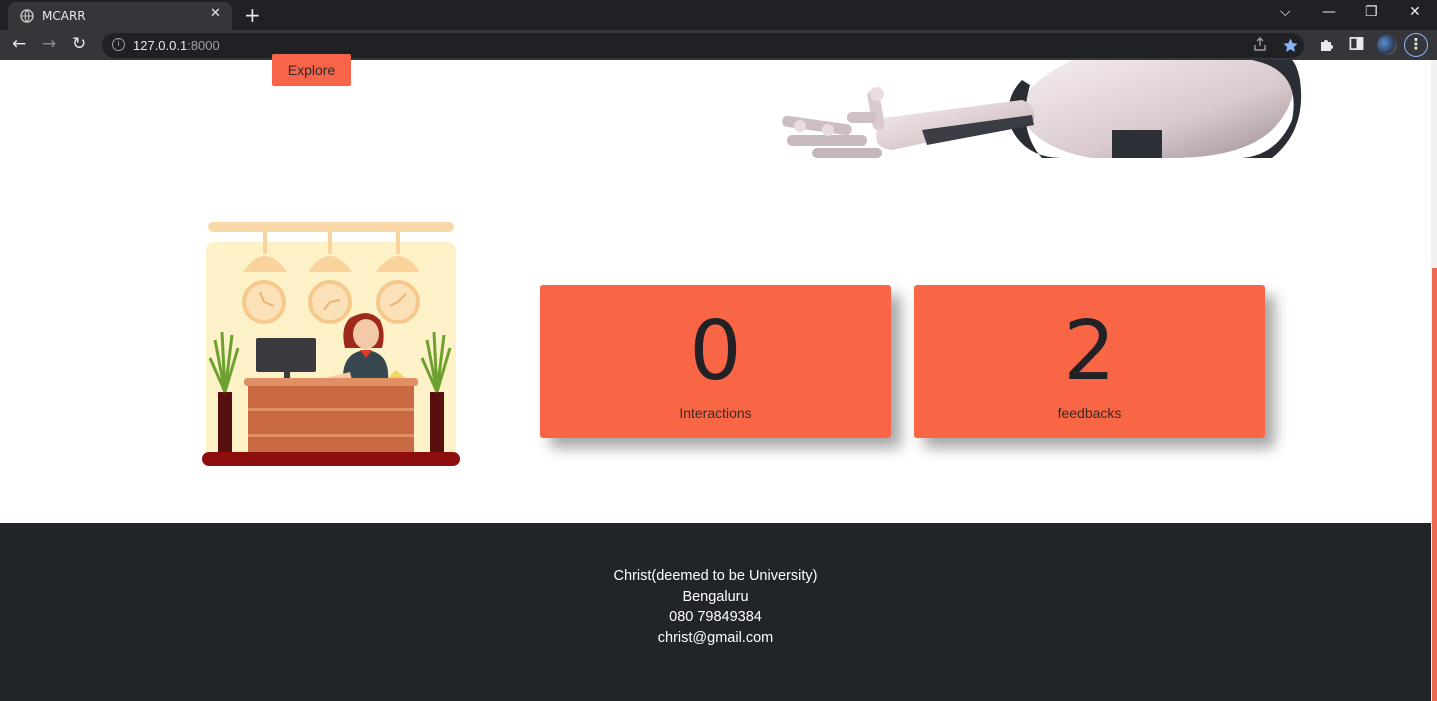 The image size is (1437, 701). What do you see at coordinates (1387, 45) in the screenshot?
I see `profile-avatar` at bounding box center [1387, 45].